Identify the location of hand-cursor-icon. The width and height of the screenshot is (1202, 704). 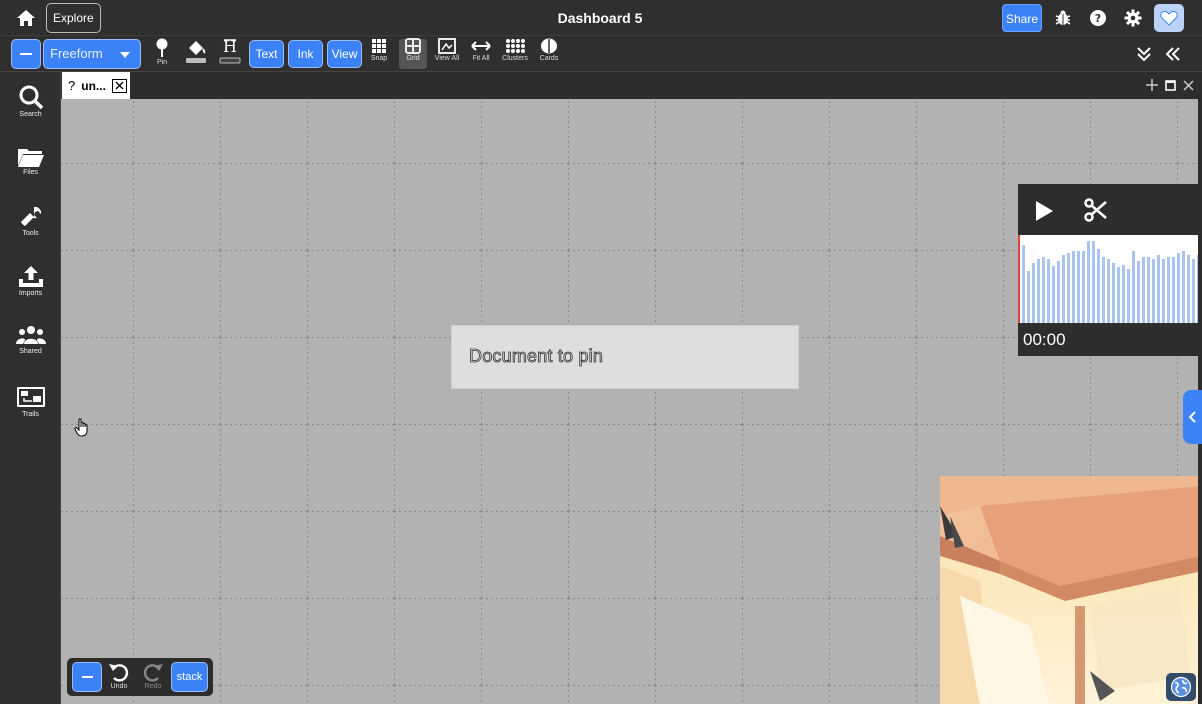
(81, 427).